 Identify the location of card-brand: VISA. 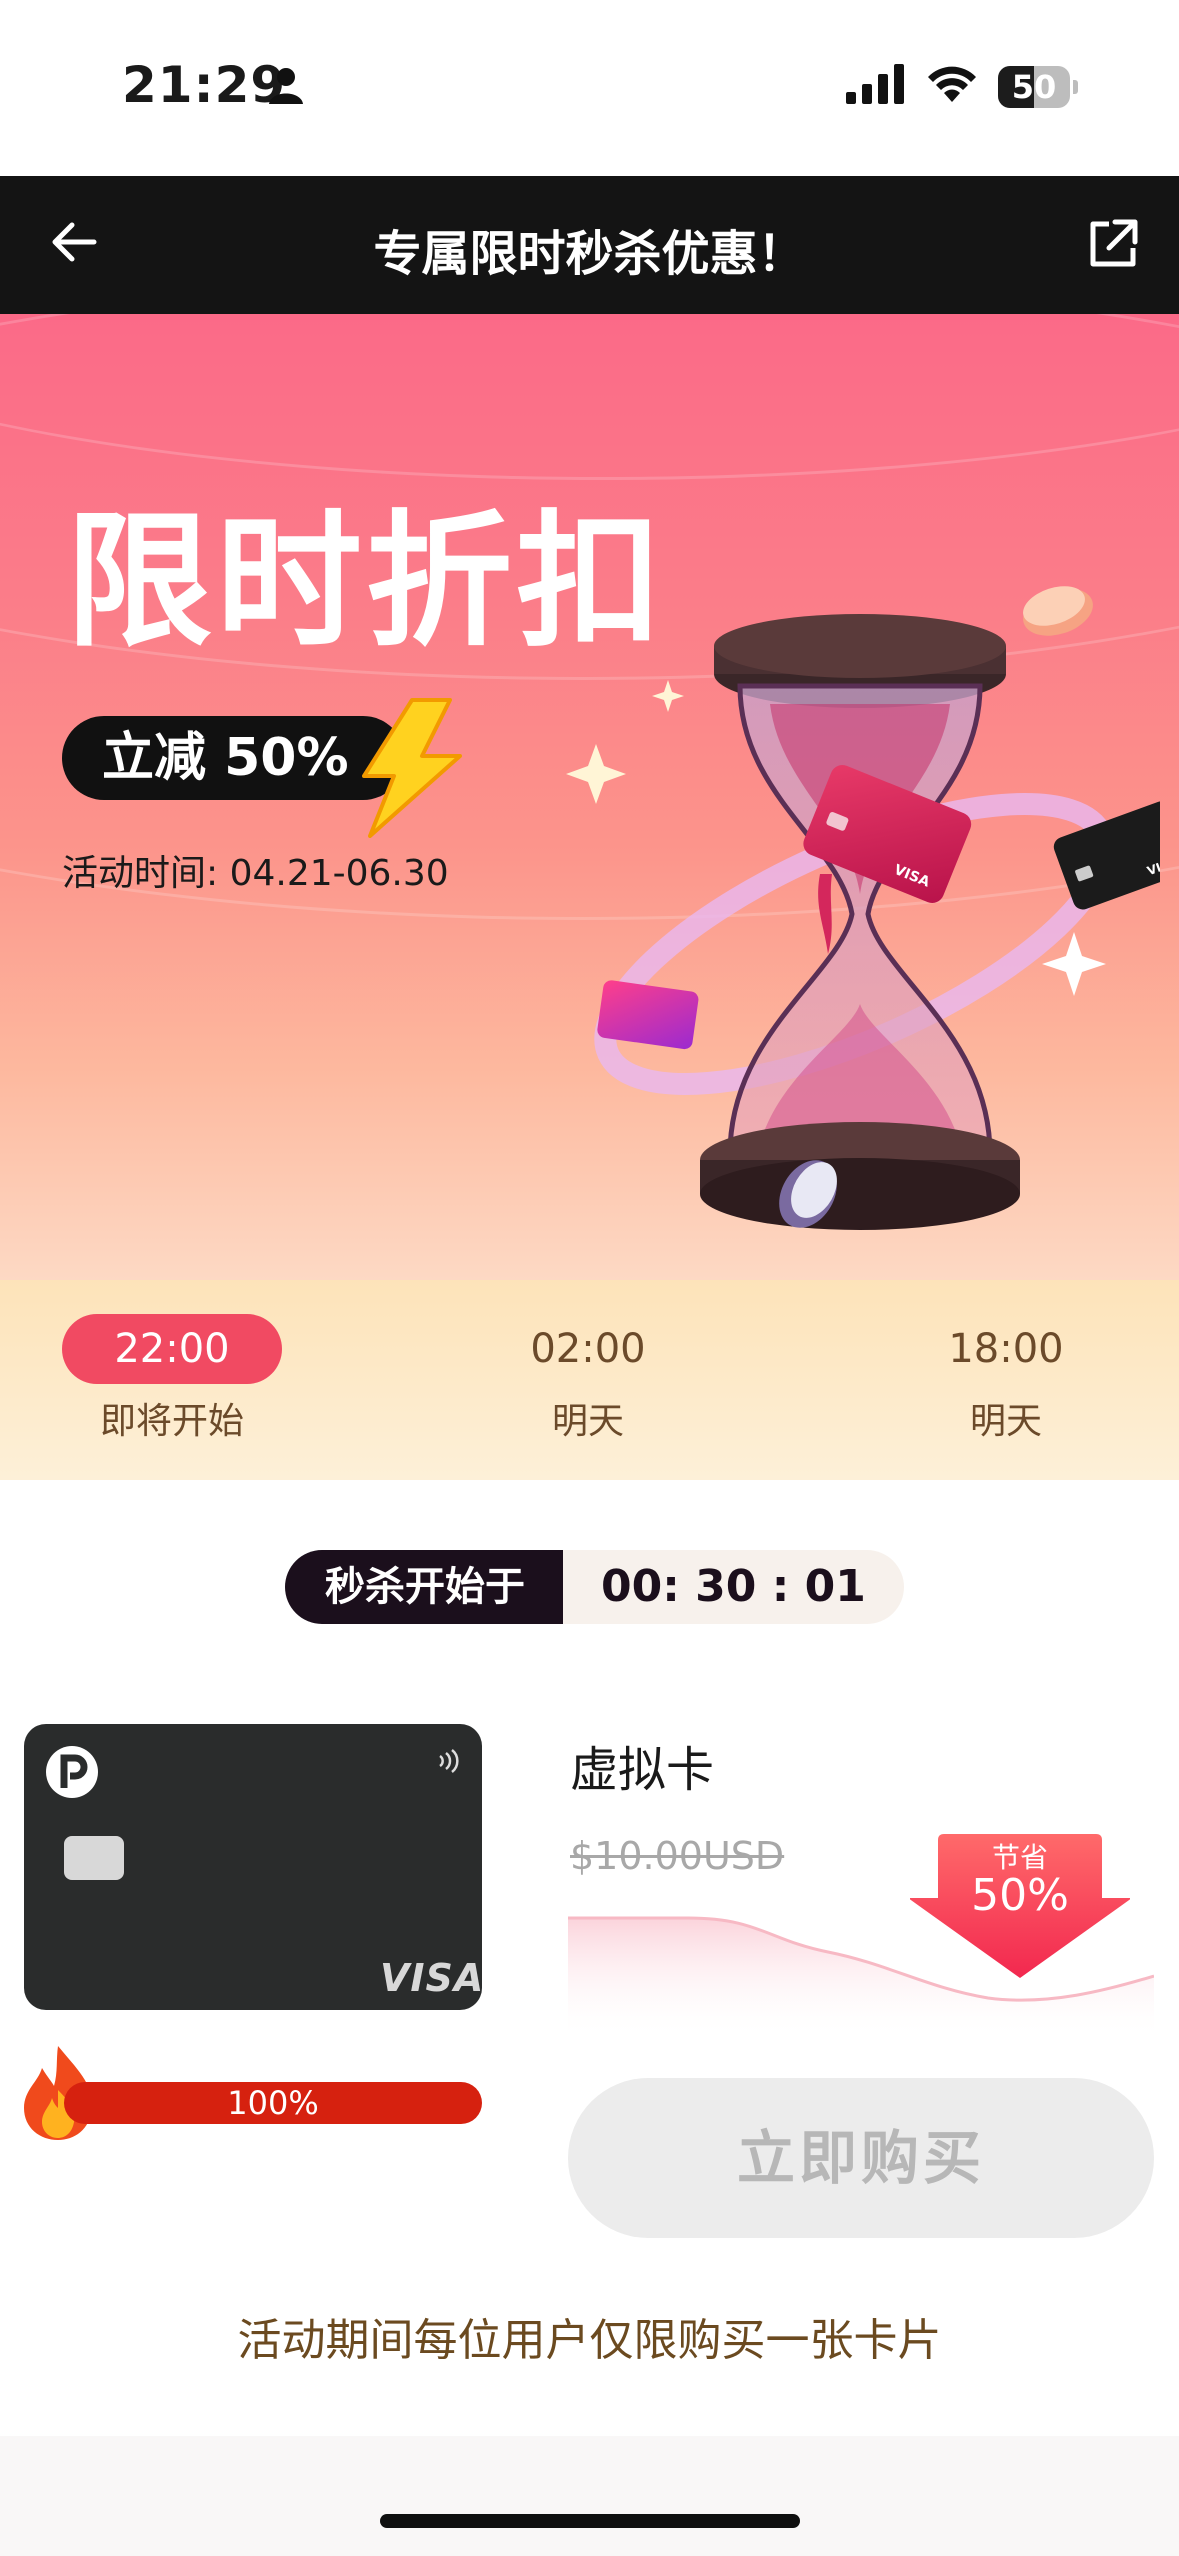
(432, 1978).